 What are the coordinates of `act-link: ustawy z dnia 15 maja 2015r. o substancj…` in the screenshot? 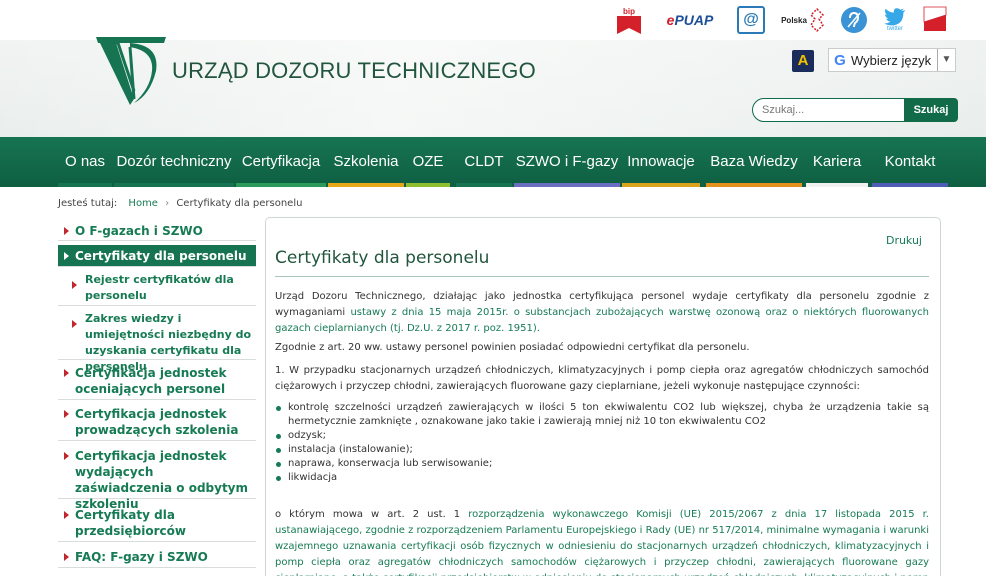 It's located at (602, 320).